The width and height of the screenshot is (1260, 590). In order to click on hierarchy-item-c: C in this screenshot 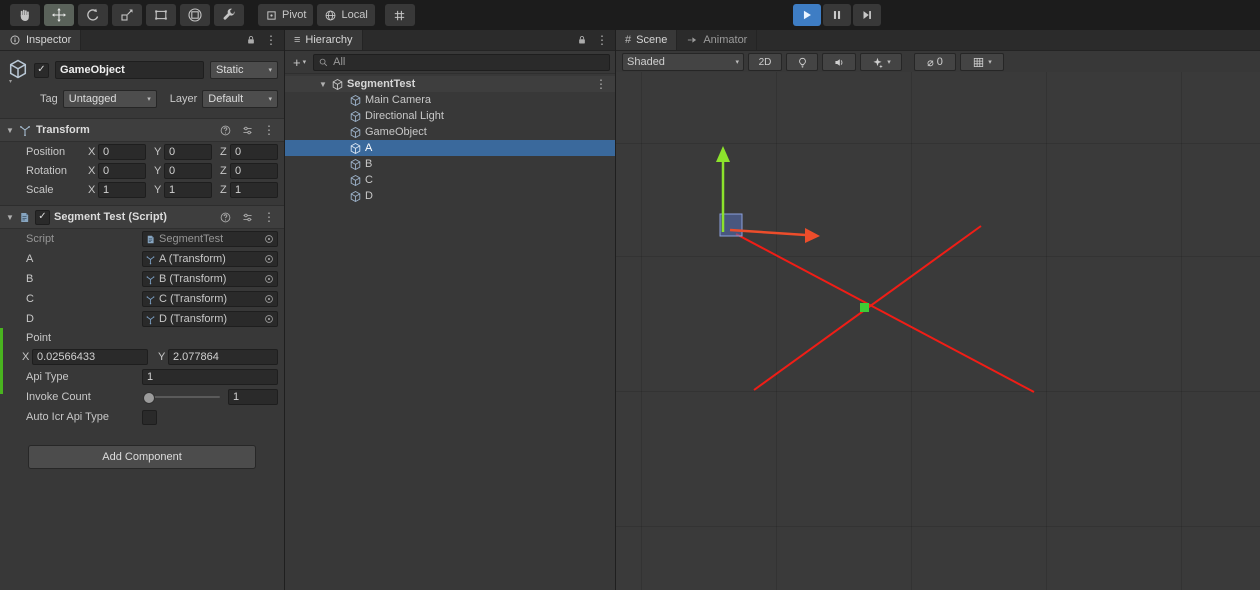, I will do `click(450, 180)`.